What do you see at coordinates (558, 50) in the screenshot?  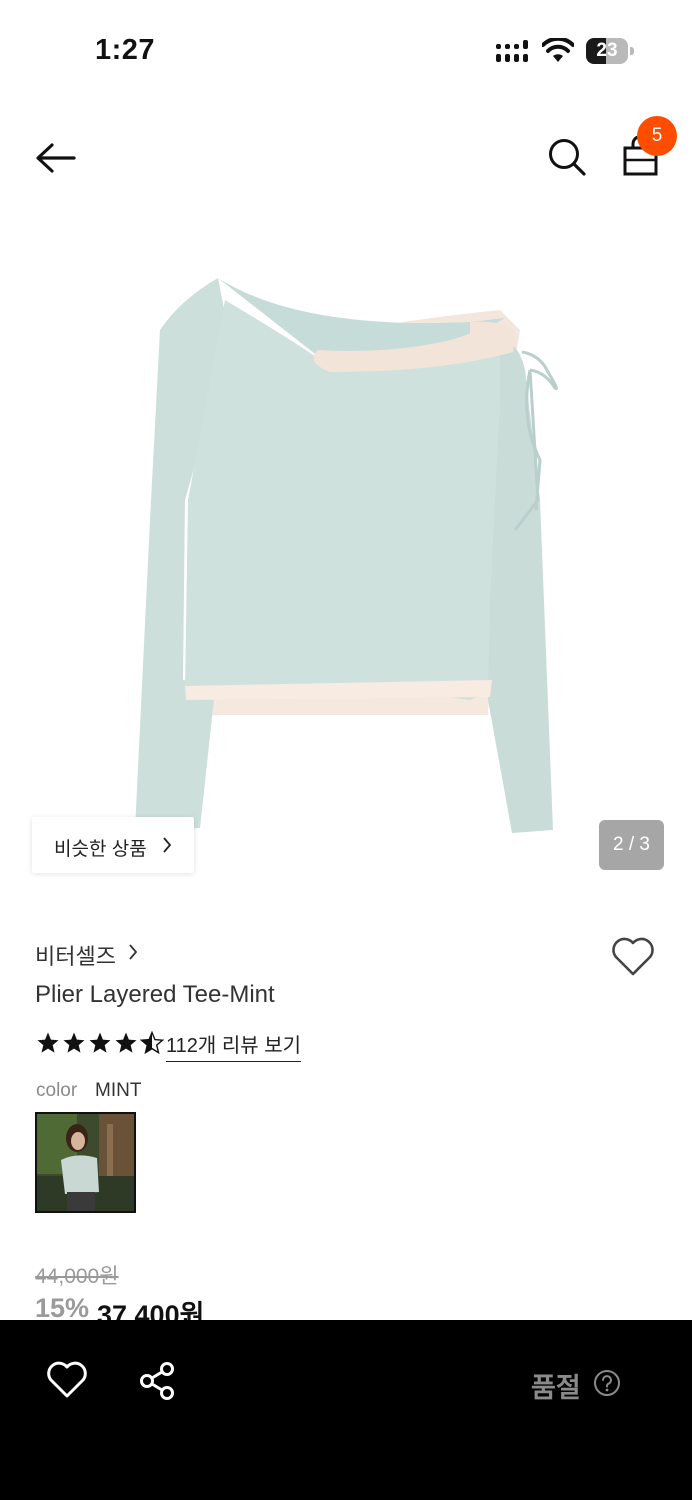 I see `wifi-icon` at bounding box center [558, 50].